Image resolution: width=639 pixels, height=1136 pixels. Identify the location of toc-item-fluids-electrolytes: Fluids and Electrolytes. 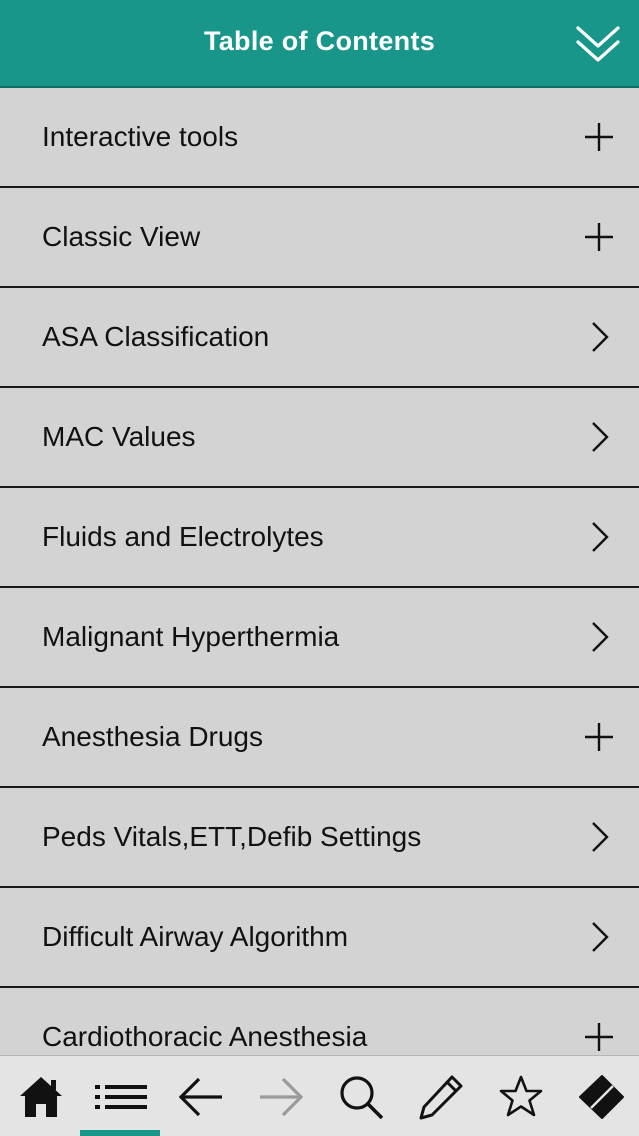
(319, 538).